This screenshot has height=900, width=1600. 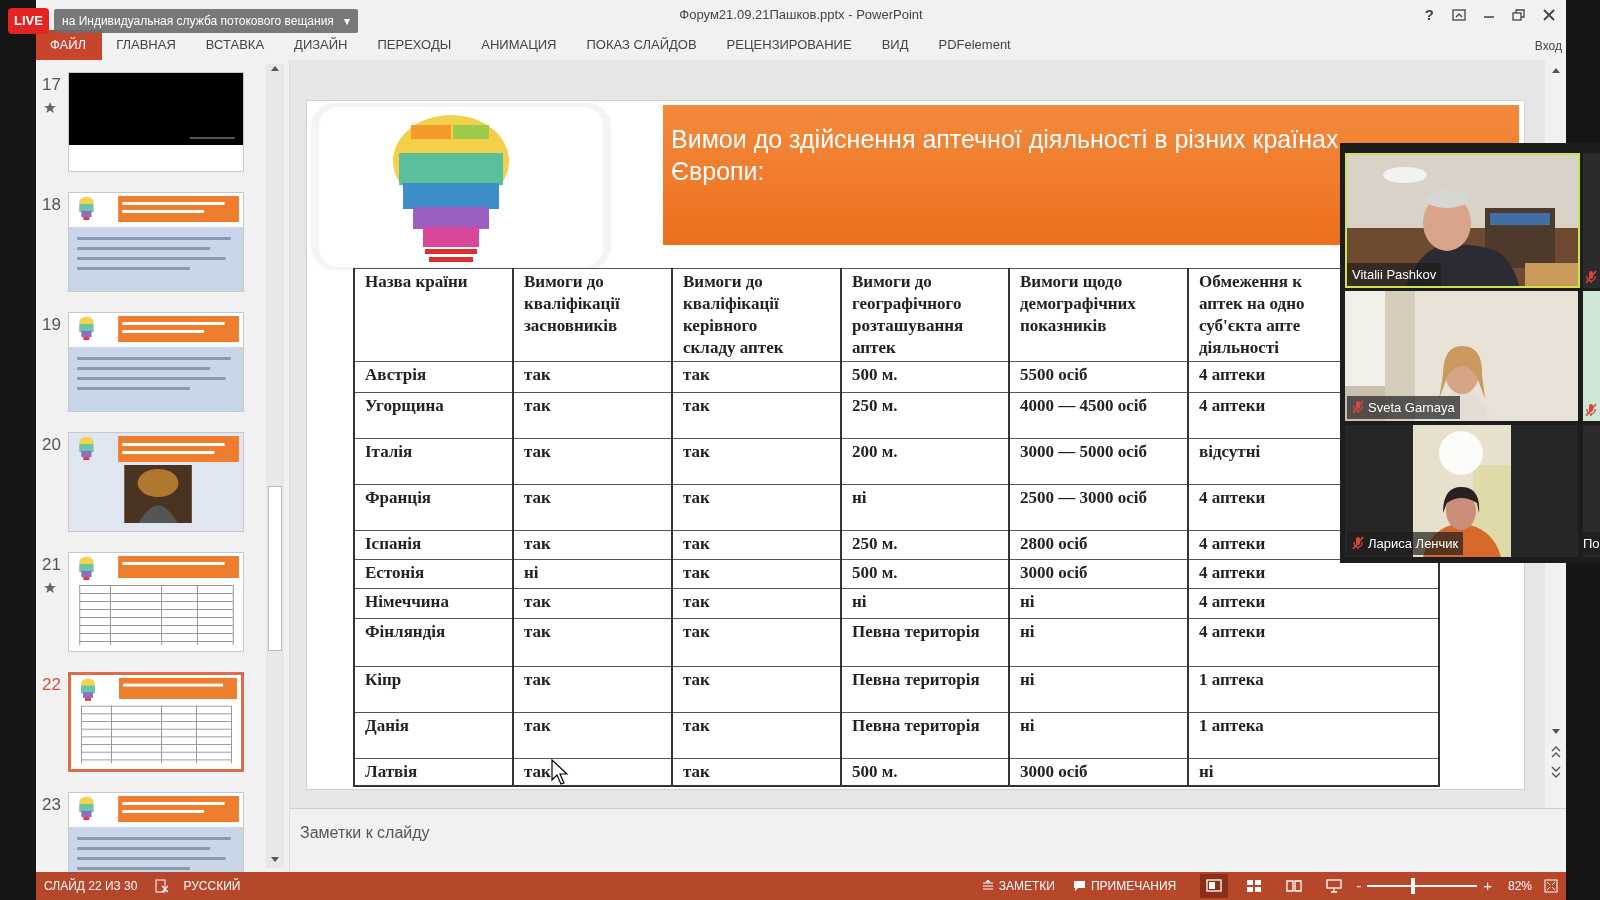 I want to click on ribbon-tab: PDFelement, so click(x=975, y=45).